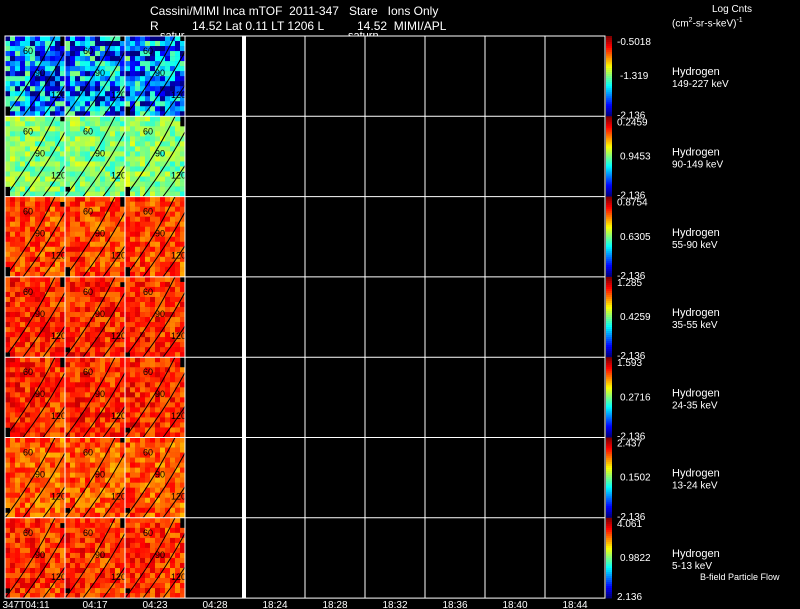 This screenshot has width=800, height=609. I want to click on species-label: Hydrogen, so click(696, 554).